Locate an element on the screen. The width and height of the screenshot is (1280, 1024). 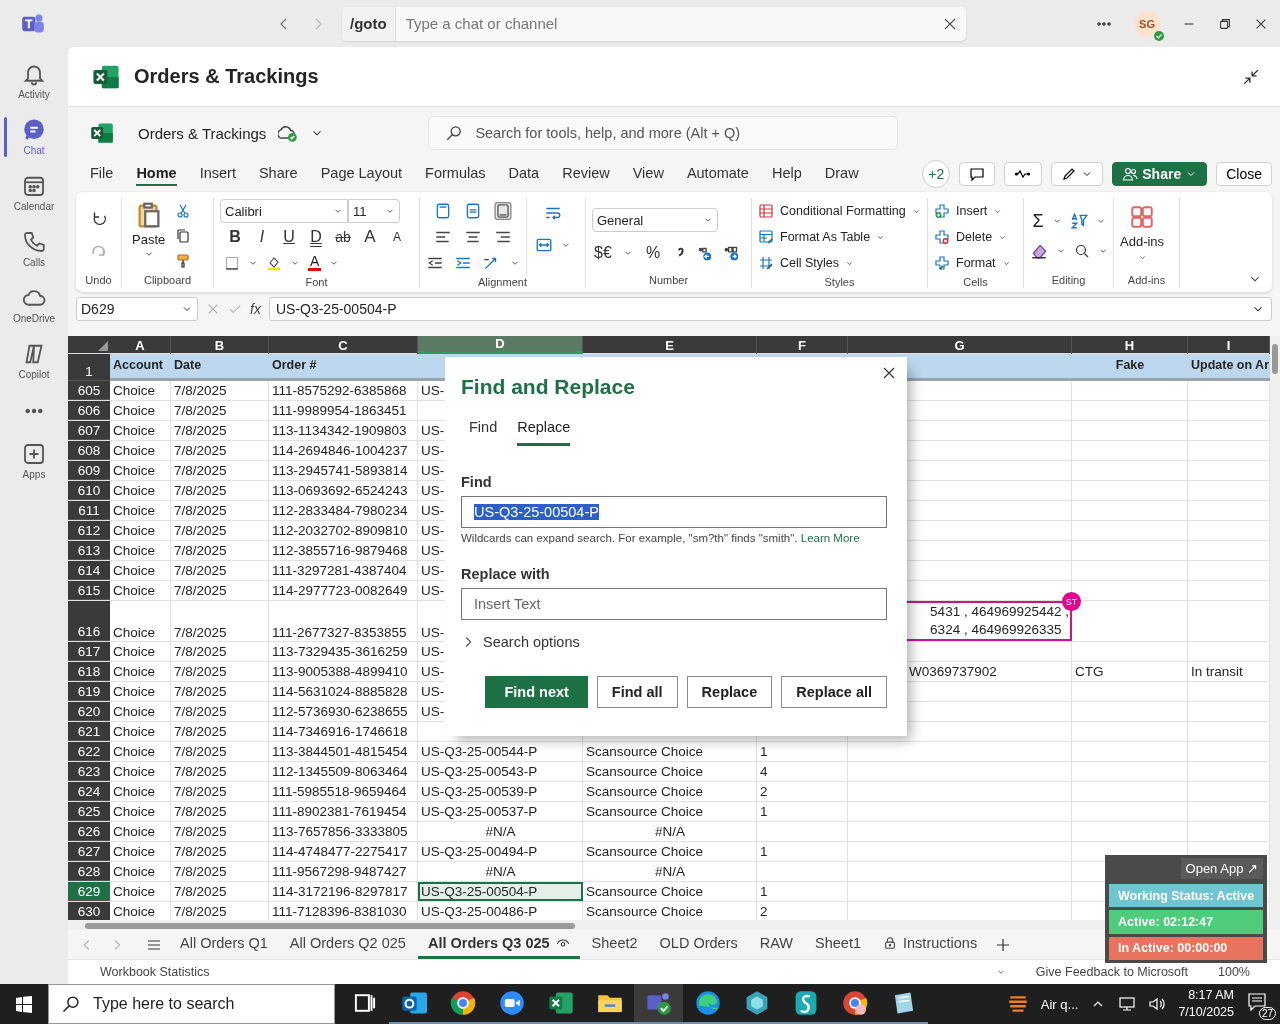
windows-start-icon is located at coordinates (24, 1004).